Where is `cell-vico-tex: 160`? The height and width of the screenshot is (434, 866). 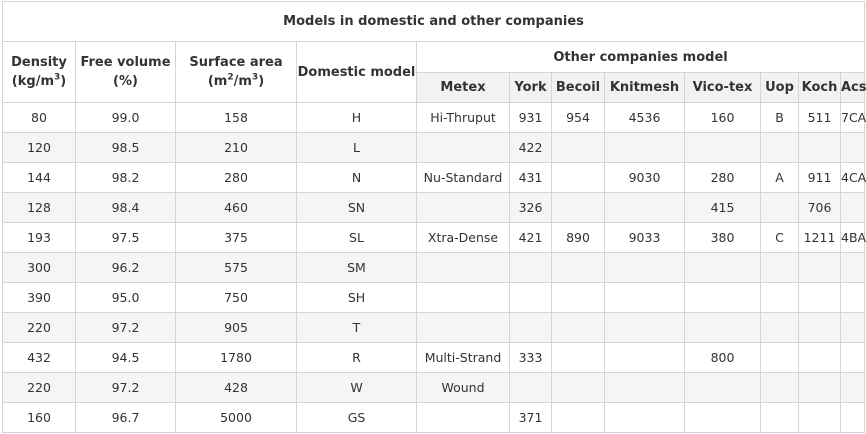 cell-vico-tex: 160 is located at coordinates (722, 117).